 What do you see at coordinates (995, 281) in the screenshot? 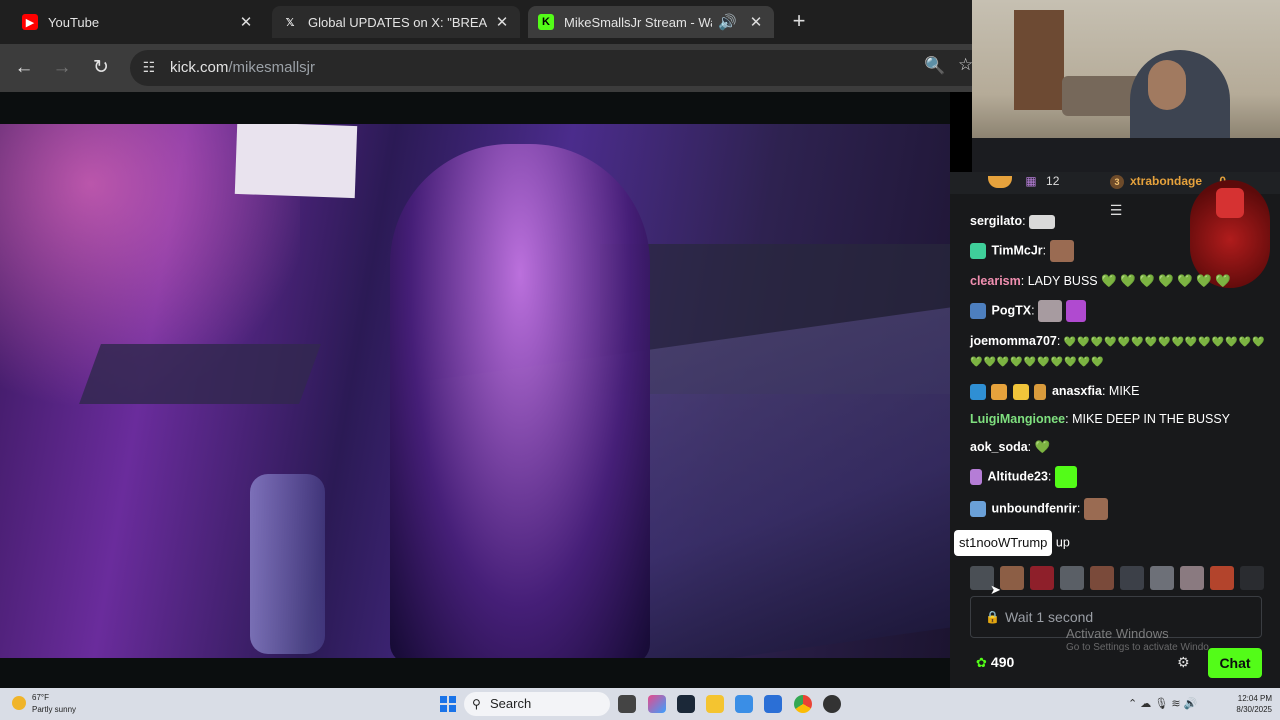
I see `chat-username: clearism` at bounding box center [995, 281].